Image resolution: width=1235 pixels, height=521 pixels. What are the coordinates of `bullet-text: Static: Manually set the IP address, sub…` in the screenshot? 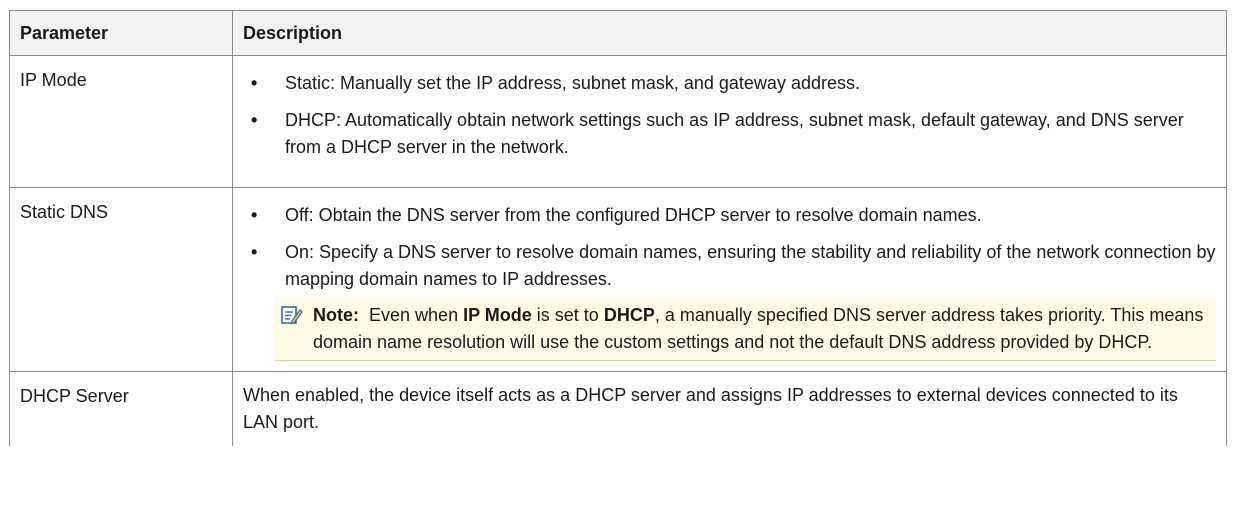 It's located at (572, 83).